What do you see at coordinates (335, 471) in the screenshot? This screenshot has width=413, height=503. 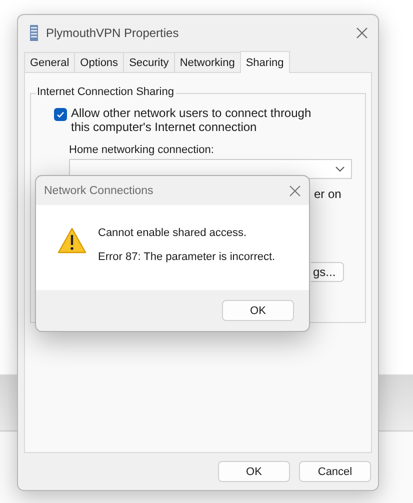 I see `cancel-button: Cancel` at bounding box center [335, 471].